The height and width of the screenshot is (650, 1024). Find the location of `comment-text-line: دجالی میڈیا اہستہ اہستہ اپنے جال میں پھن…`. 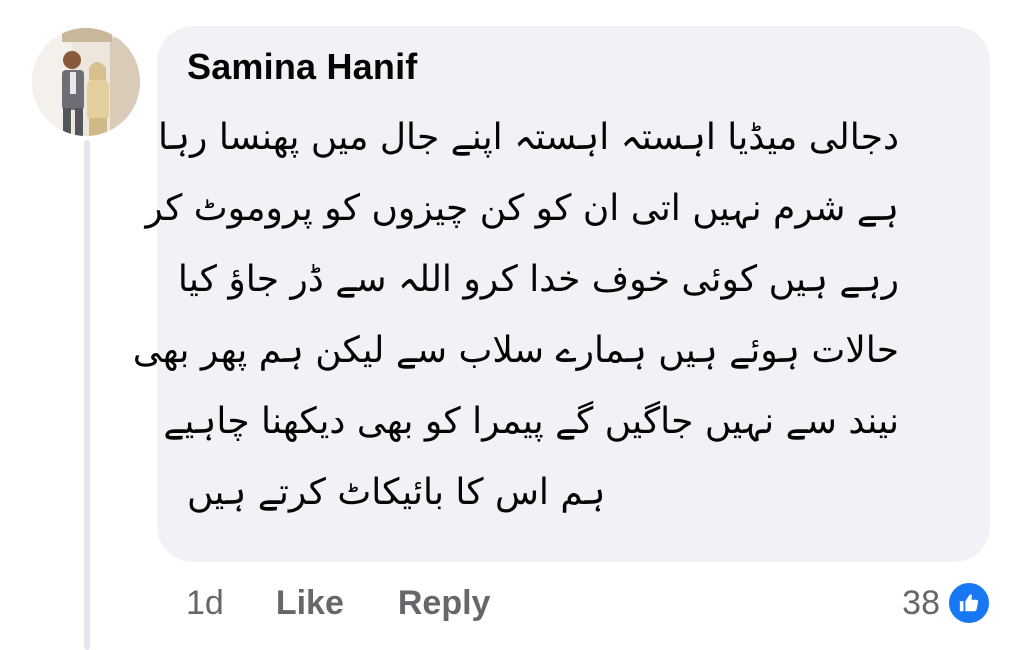

comment-text-line: دجالی میڈیا اہستہ اہستہ اپنے جال میں پھن… is located at coordinates (528, 137).